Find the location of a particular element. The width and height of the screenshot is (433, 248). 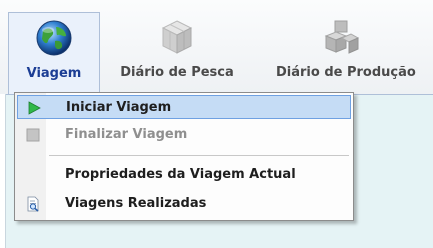

menu-item-label: Finalizar Viagem is located at coordinates (126, 134).